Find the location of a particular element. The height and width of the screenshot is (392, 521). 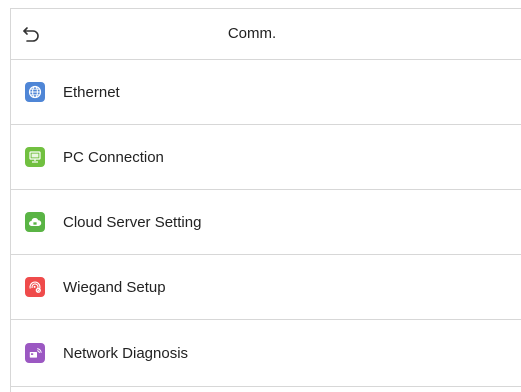

menu-item-label: PC Connection is located at coordinates (113, 157).